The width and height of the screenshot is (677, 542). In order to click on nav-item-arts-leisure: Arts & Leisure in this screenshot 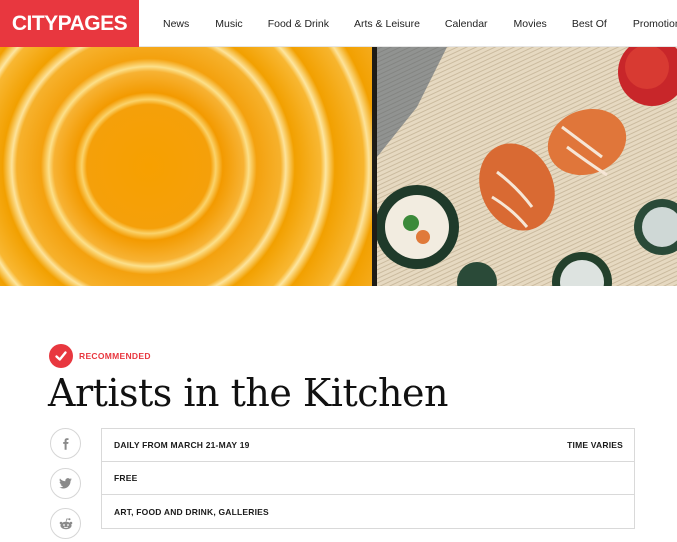, I will do `click(387, 24)`.